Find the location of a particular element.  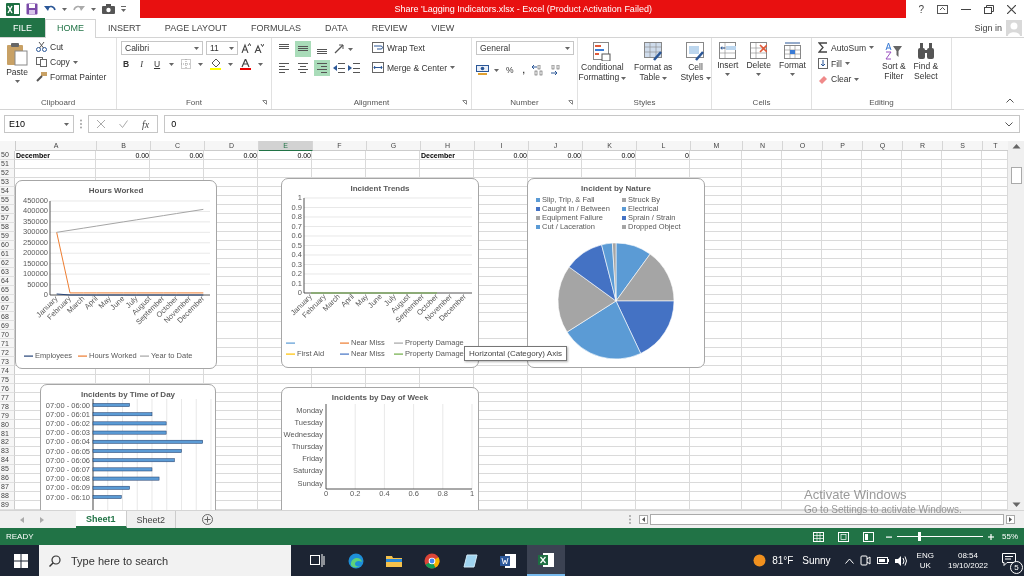

ribbon-tab: HOME is located at coordinates (70, 28).